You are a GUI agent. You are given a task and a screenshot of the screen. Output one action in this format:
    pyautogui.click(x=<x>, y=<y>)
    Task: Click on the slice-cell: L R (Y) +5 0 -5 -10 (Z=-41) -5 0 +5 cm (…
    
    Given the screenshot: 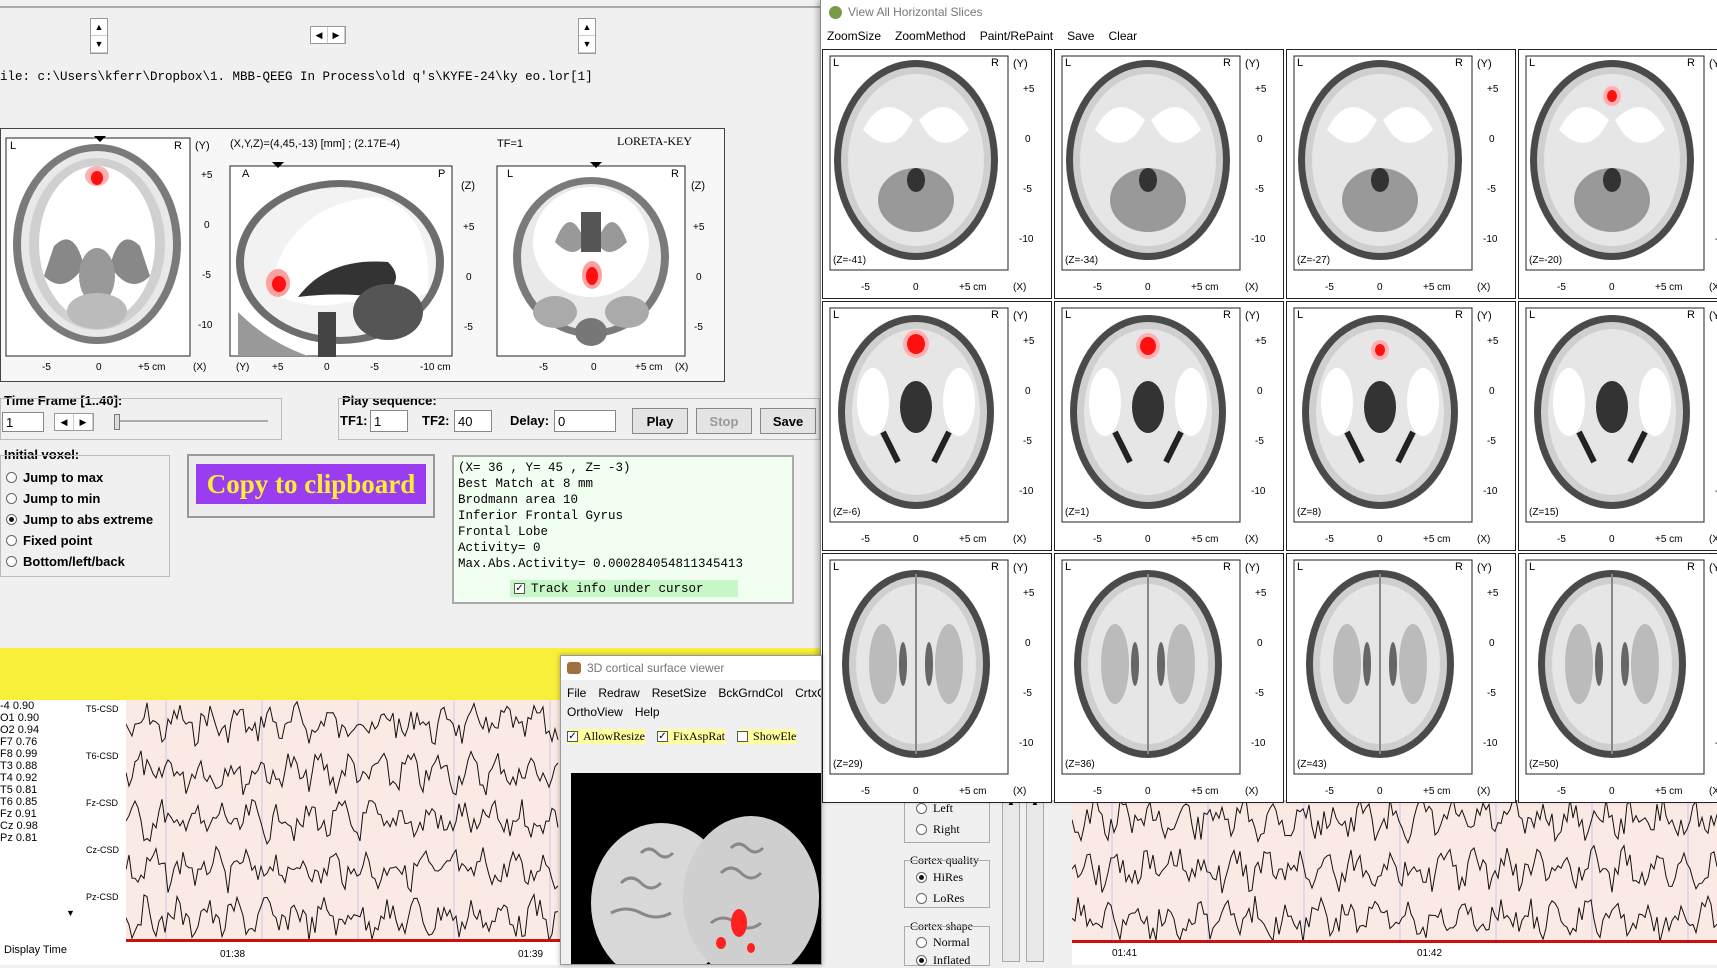 What is the action you would take?
    pyautogui.click(x=937, y=174)
    